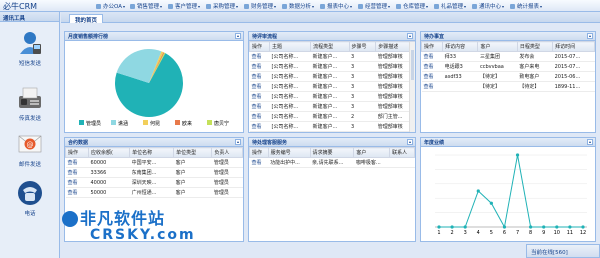 Image resolution: width=600 pixels, height=258 pixels. What do you see at coordinates (30, 214) in the screenshot?
I see `phone-label: 电话` at bounding box center [30, 214].